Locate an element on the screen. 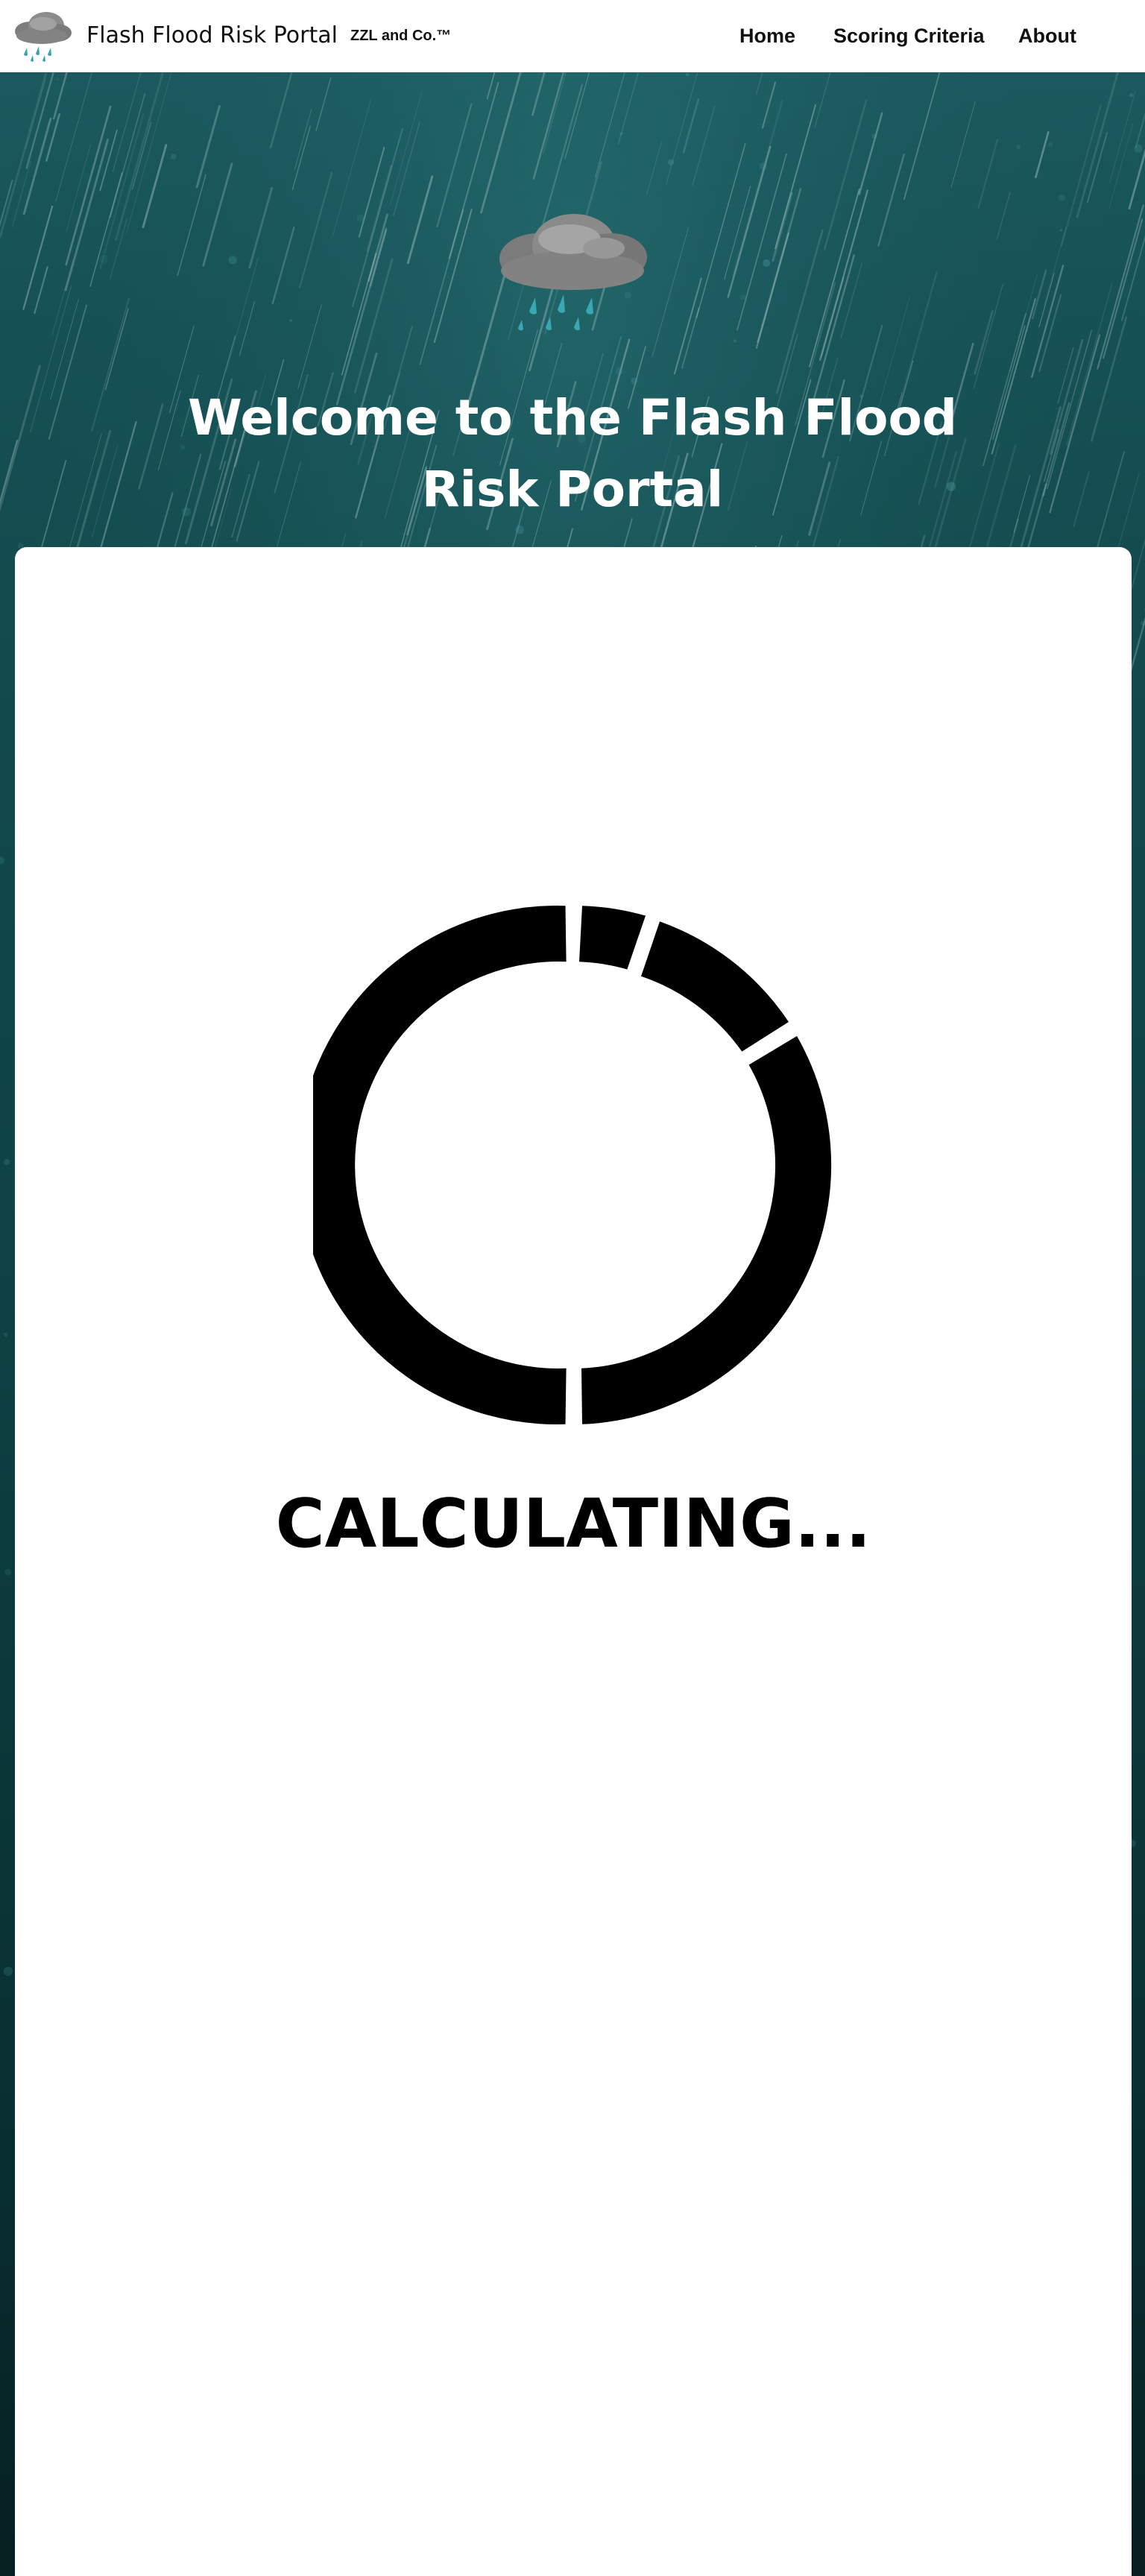 This screenshot has height=2576, width=1145. spinner-segment-upper-right is located at coordinates (715, 986).